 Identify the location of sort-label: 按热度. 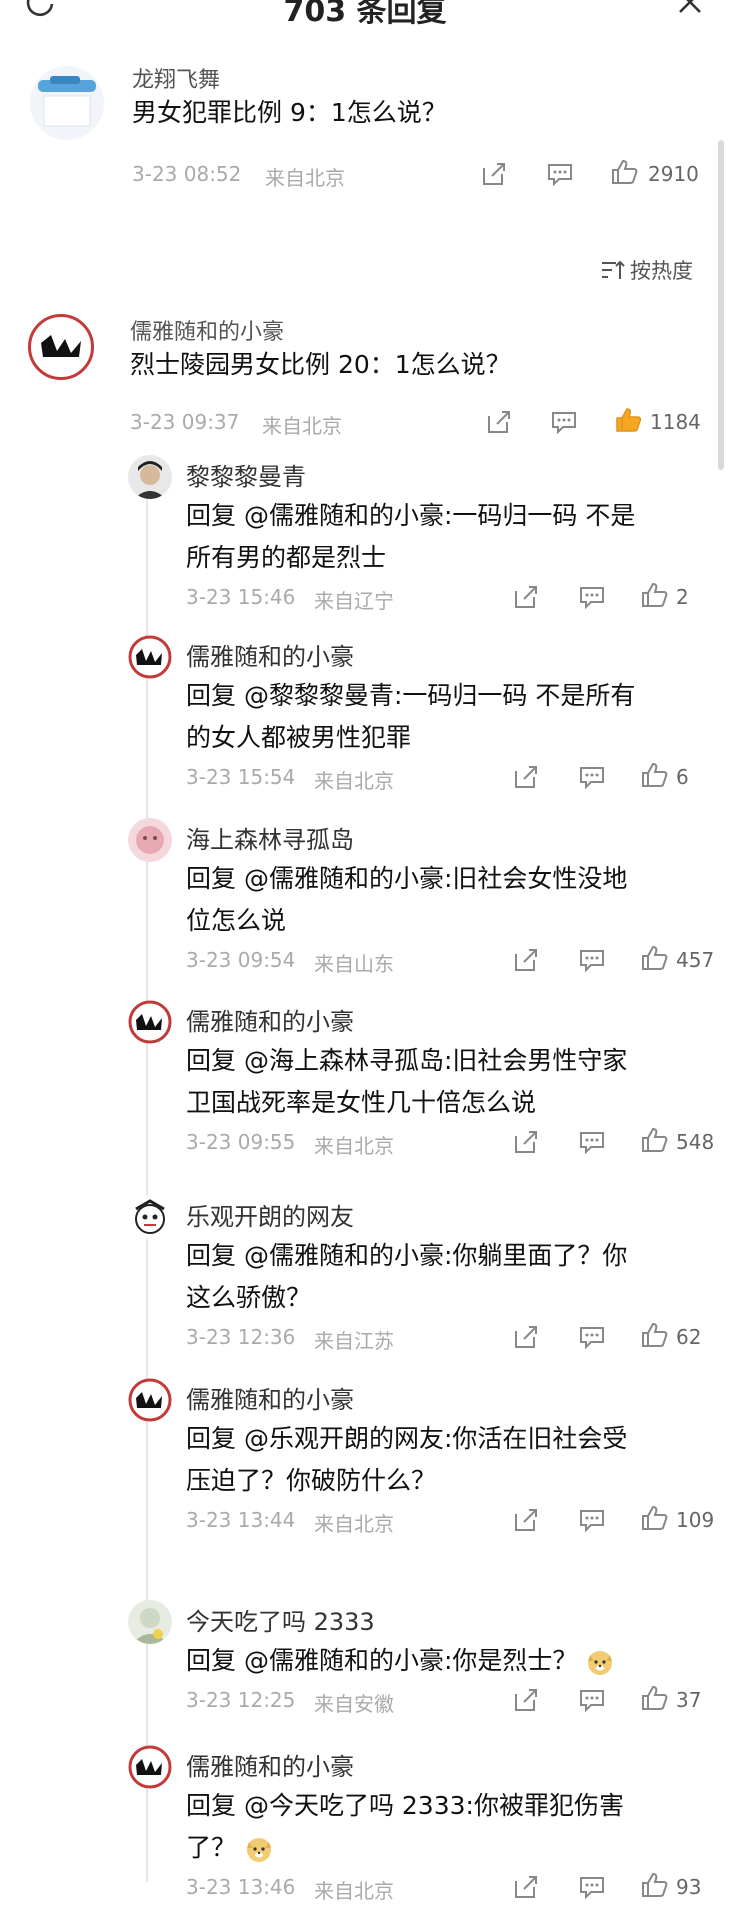
(661, 271).